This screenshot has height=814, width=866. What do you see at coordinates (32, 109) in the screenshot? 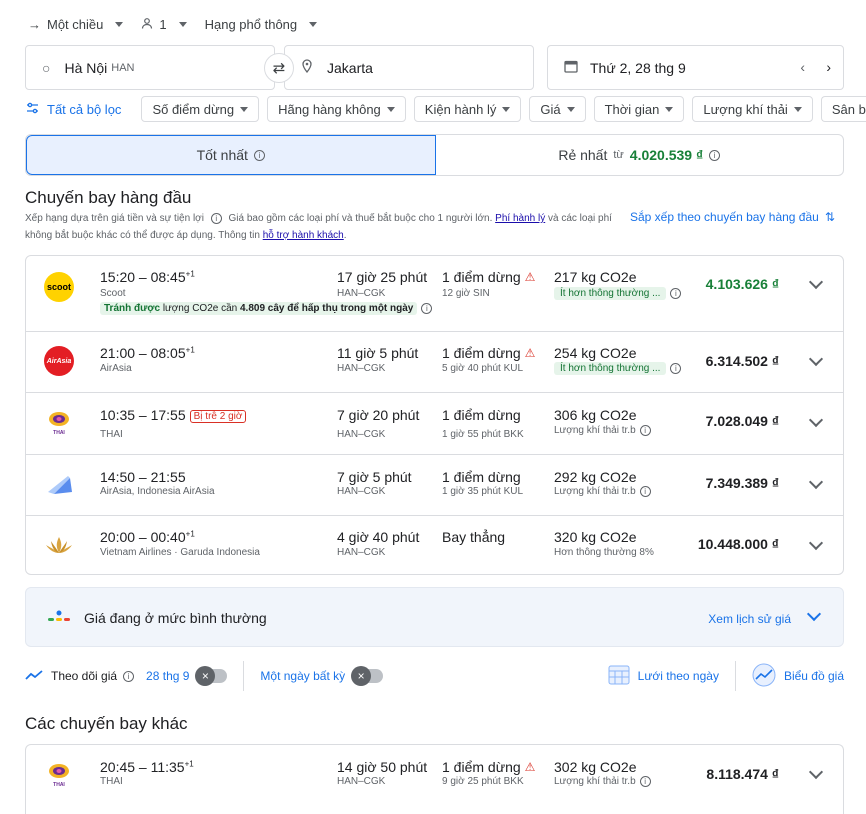
I see `sliders-icon` at bounding box center [32, 109].